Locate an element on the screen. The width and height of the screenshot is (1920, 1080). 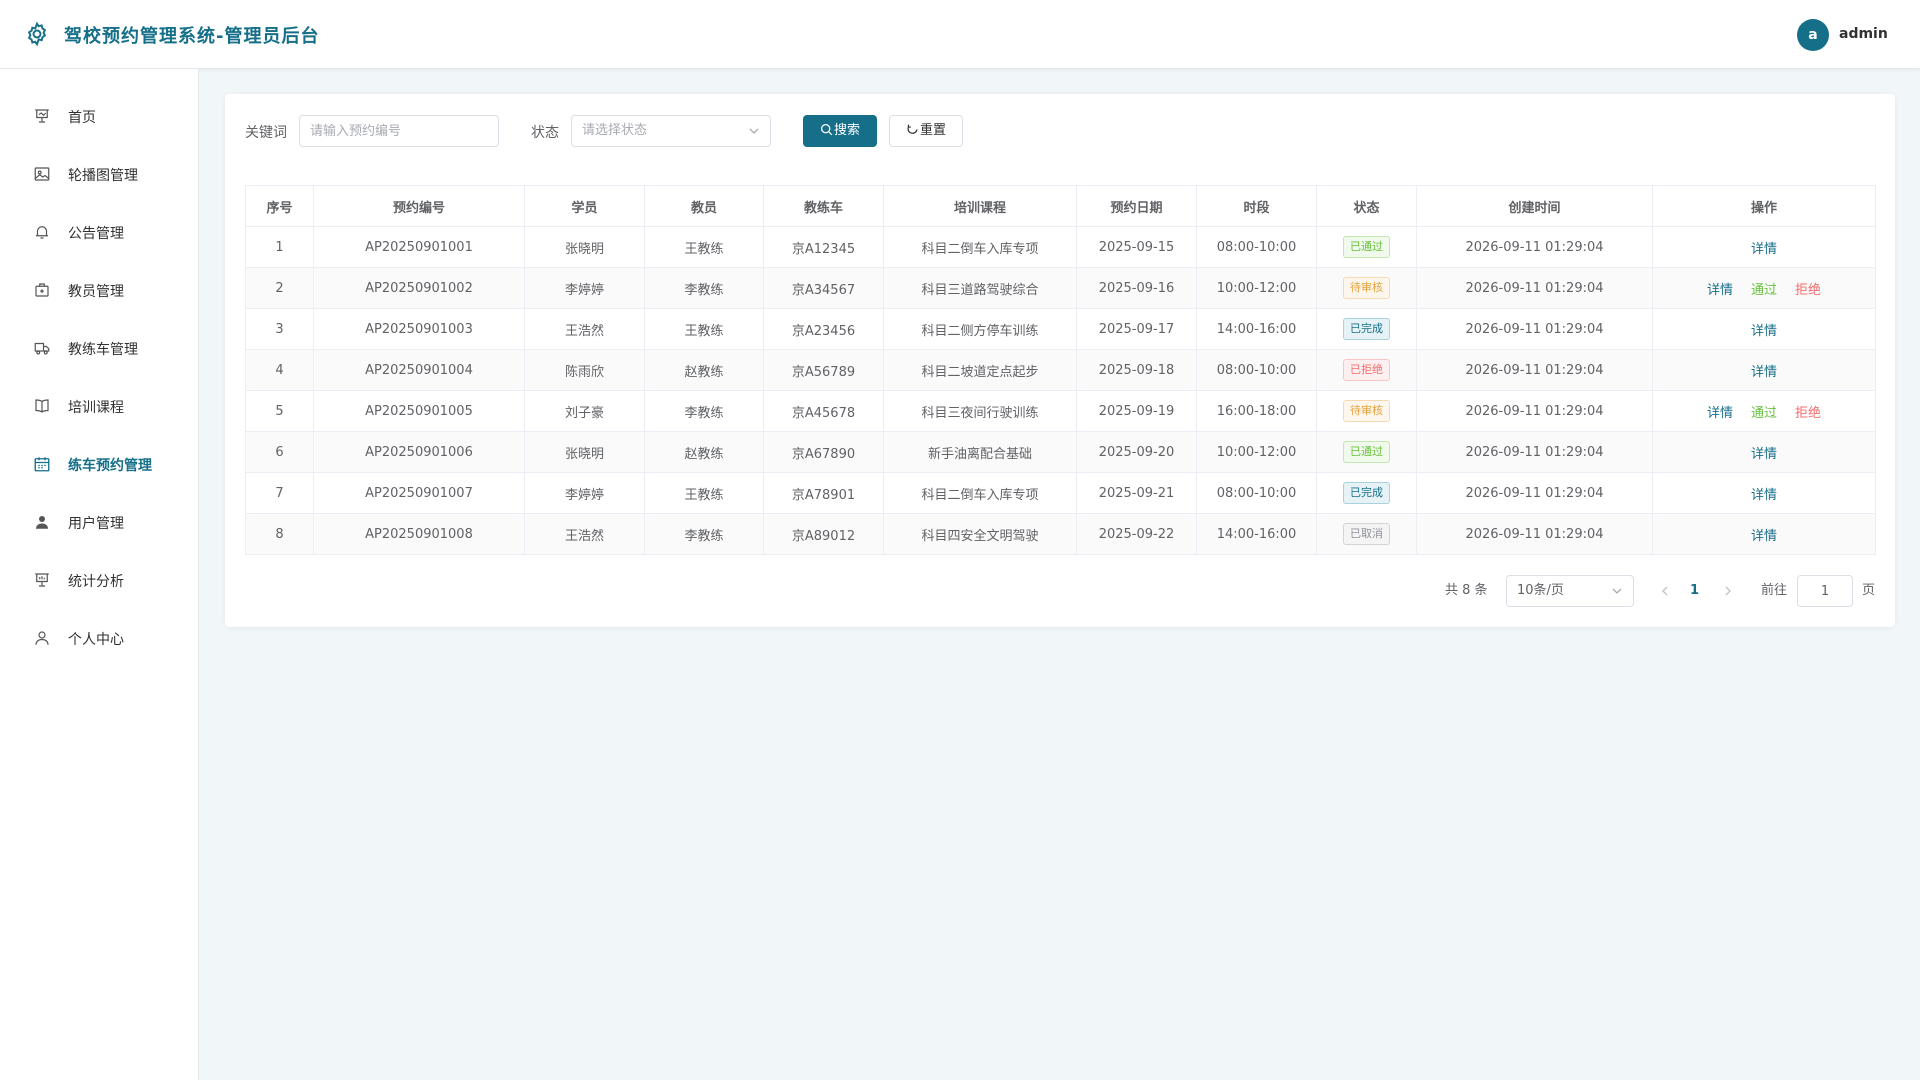
sidebar-item-label: 个人中心 is located at coordinates (96, 640).